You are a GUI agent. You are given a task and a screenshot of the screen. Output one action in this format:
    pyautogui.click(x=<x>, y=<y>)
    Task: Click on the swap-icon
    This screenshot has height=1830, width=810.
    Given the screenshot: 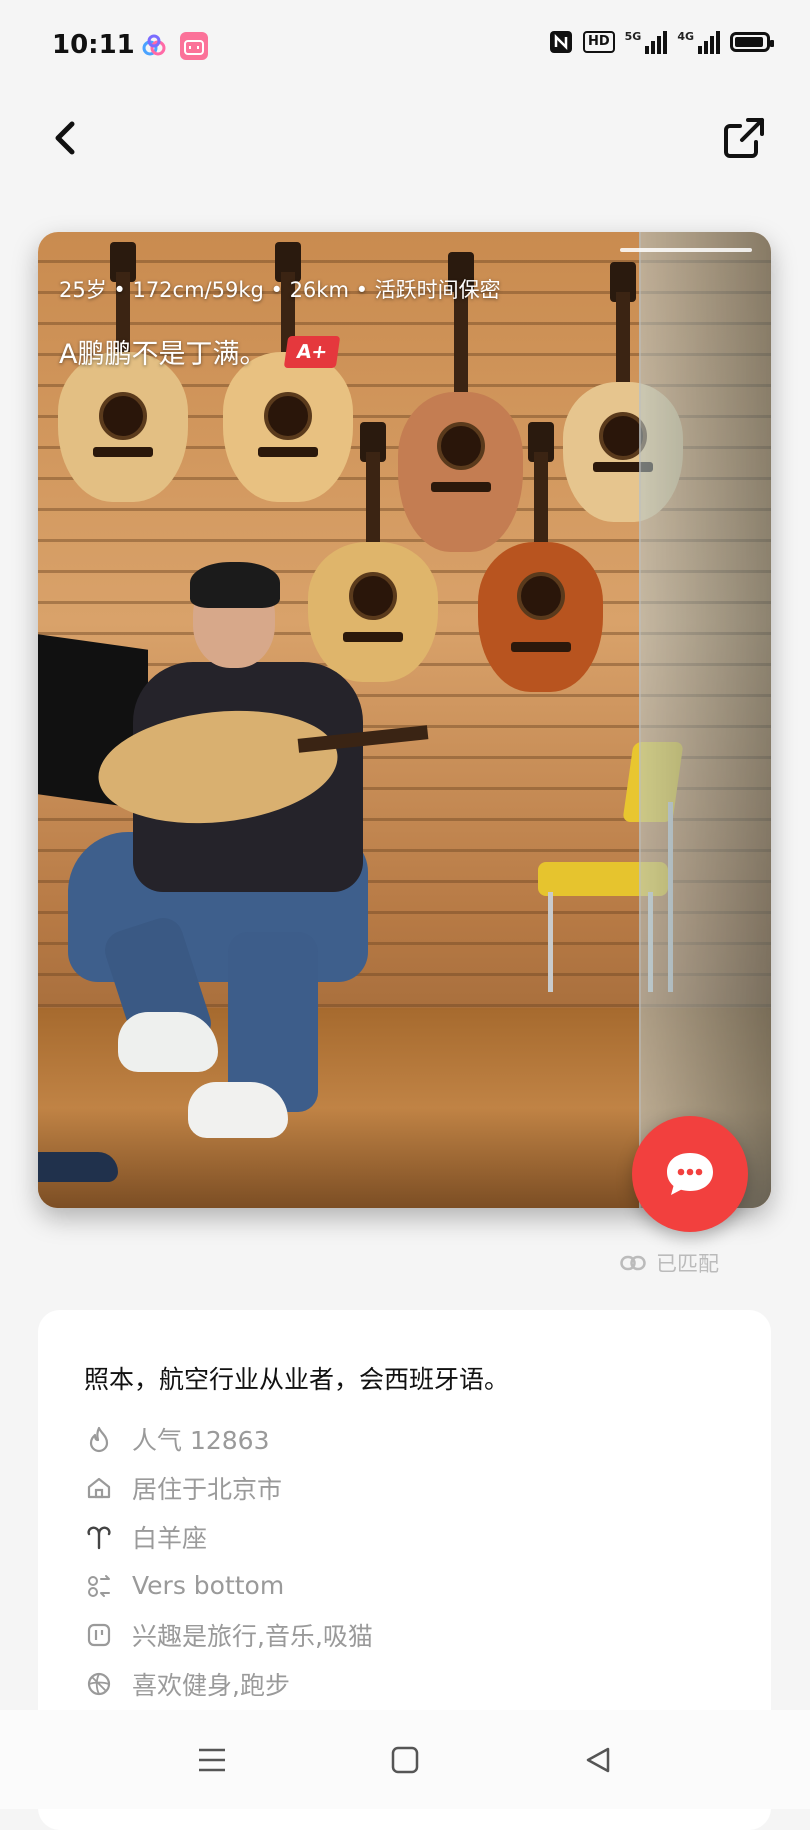 What is the action you would take?
    pyautogui.click(x=99, y=1586)
    